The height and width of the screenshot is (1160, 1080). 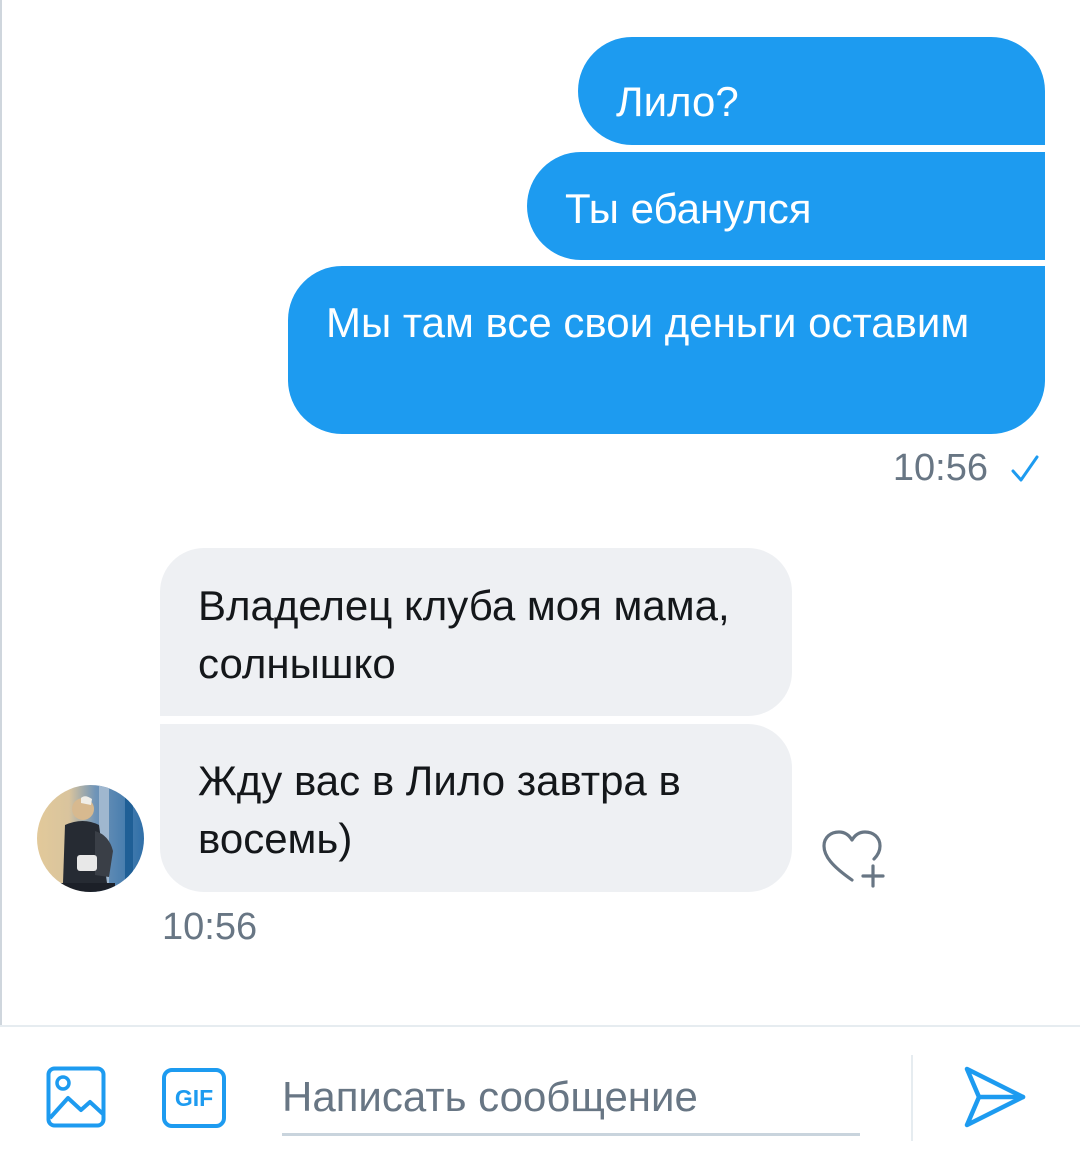 What do you see at coordinates (210, 927) in the screenshot?
I see `incoming-timestamp: 10:56` at bounding box center [210, 927].